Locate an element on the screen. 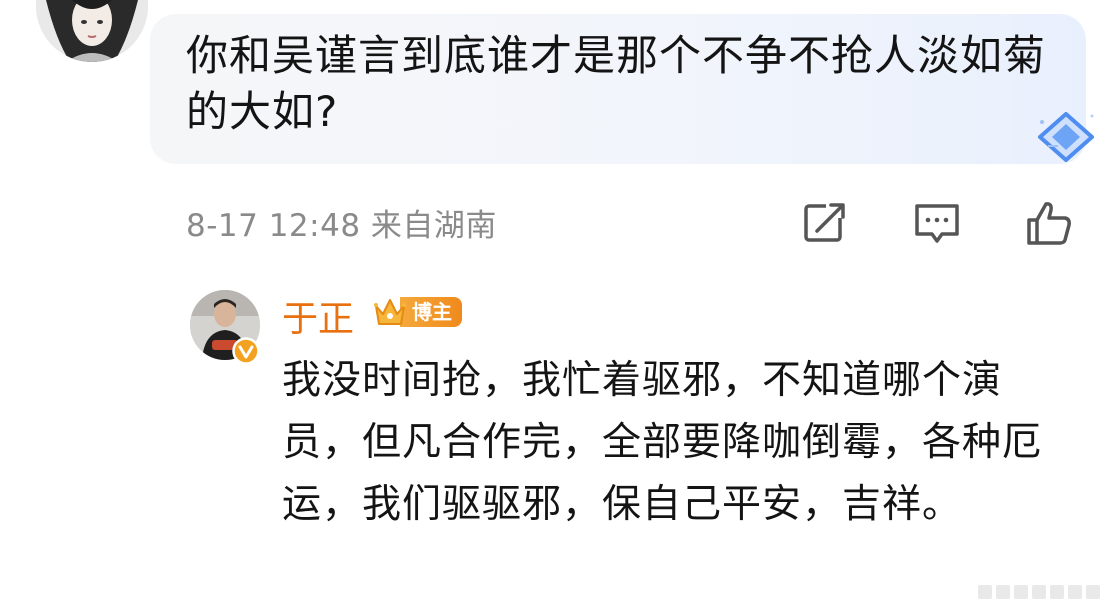 The image size is (1120, 611). host-badge-label: 博主 is located at coordinates (431, 312).